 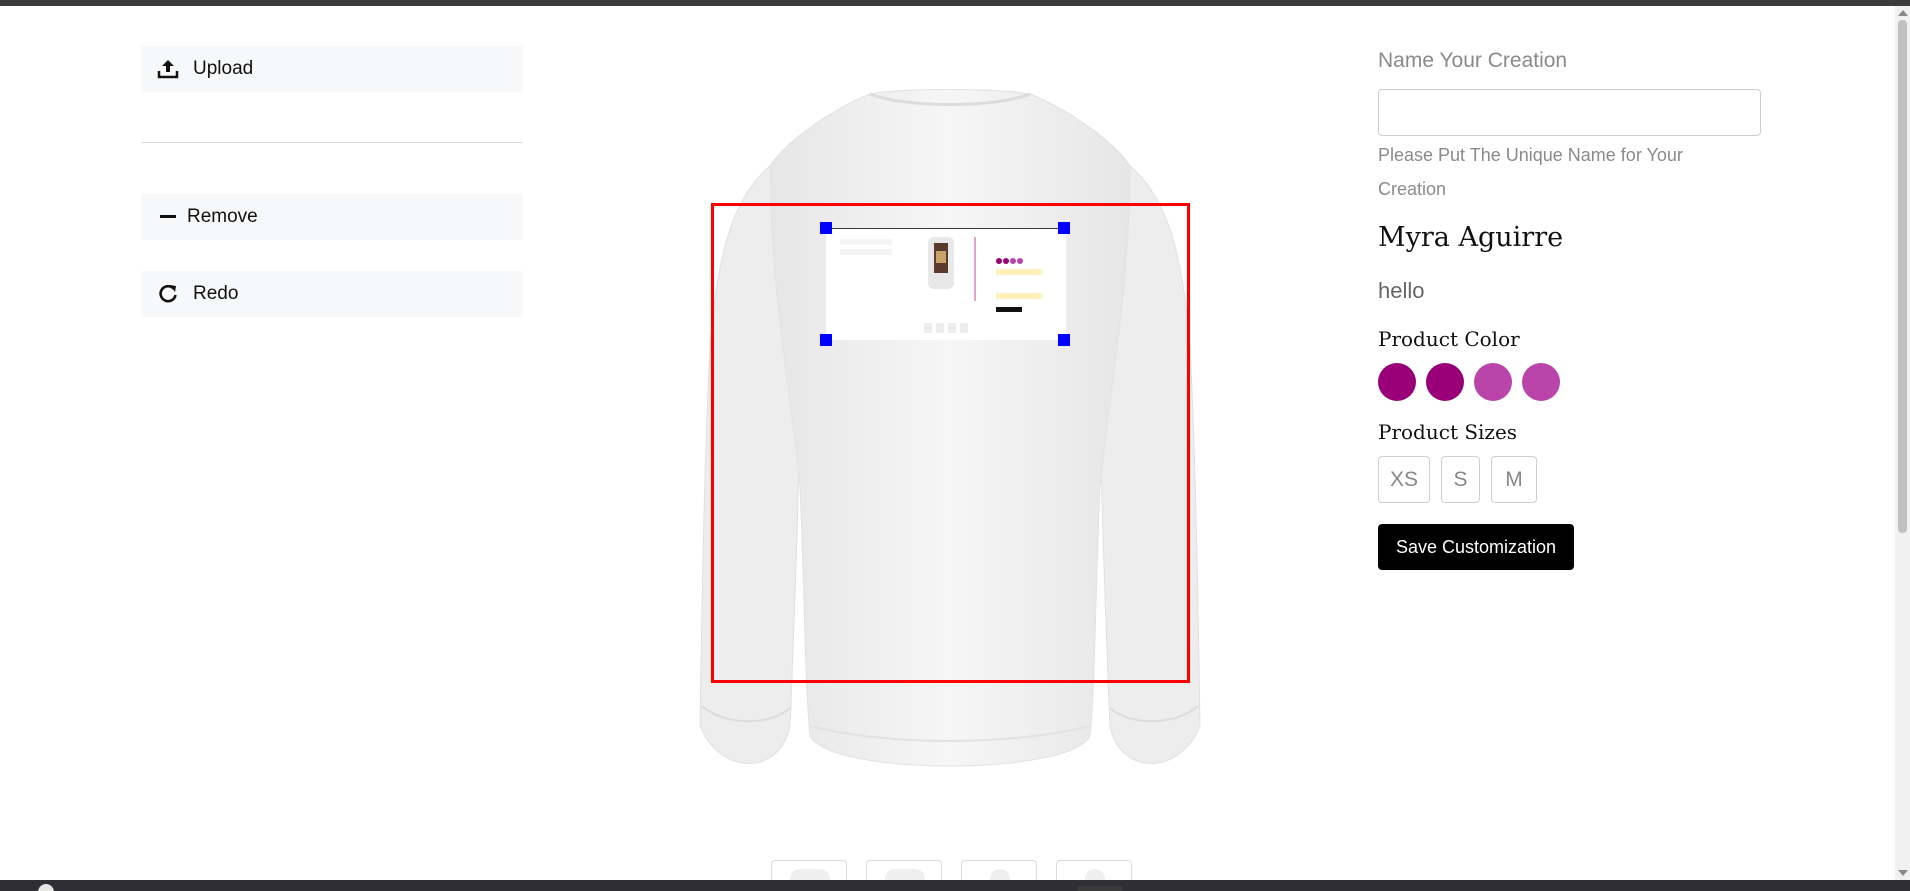 What do you see at coordinates (1902, 276) in the screenshot?
I see `scrollbar-thumb` at bounding box center [1902, 276].